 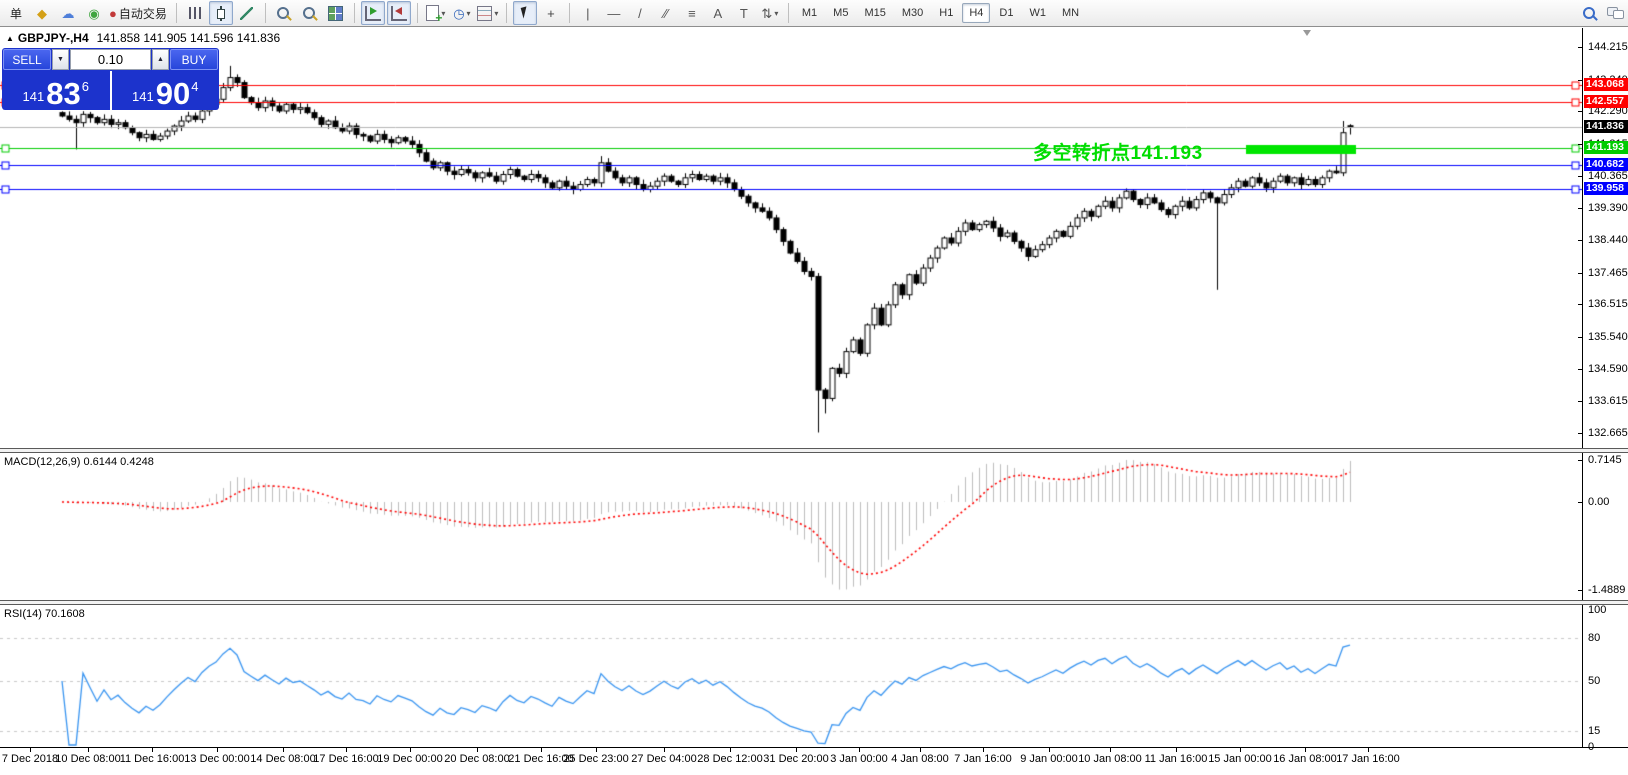 I want to click on vertical-line-icon: |, so click(x=588, y=13).